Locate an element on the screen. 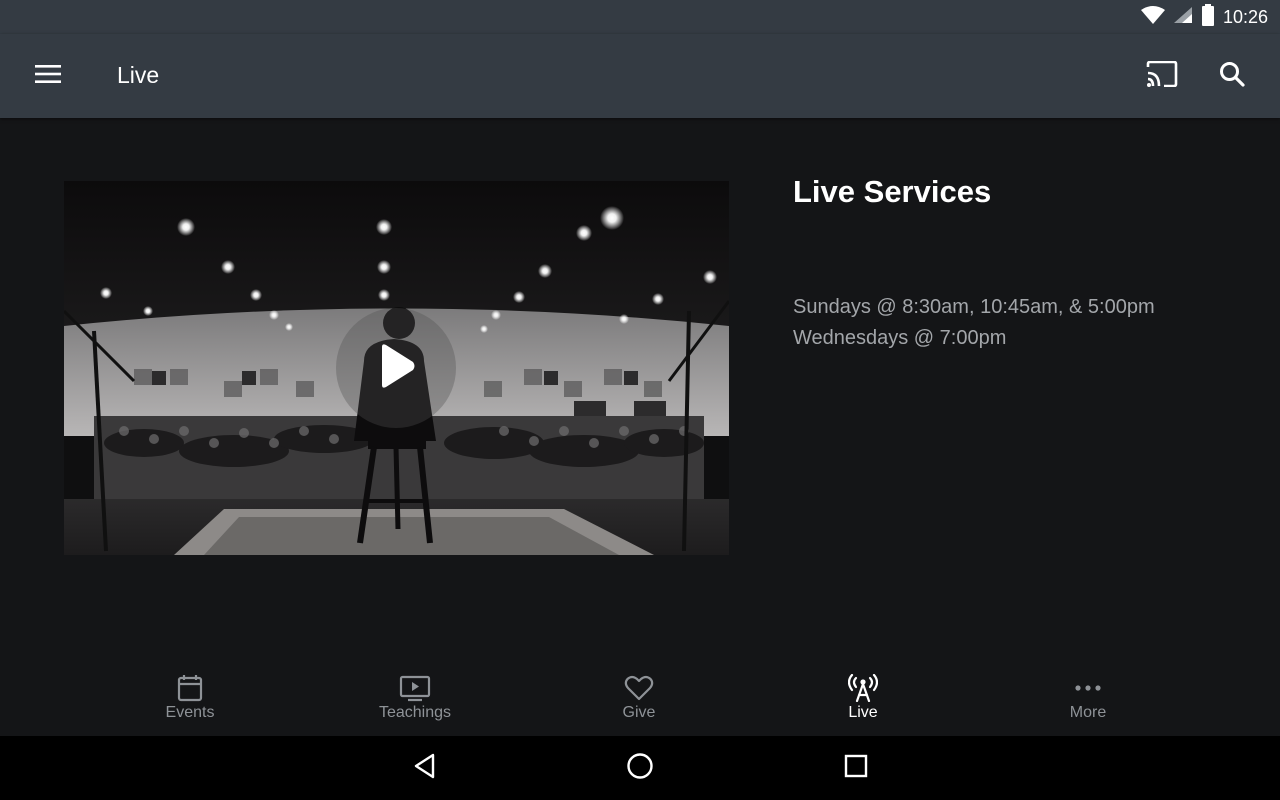 This screenshot has width=1280, height=800. page-title: Live is located at coordinates (138, 75).